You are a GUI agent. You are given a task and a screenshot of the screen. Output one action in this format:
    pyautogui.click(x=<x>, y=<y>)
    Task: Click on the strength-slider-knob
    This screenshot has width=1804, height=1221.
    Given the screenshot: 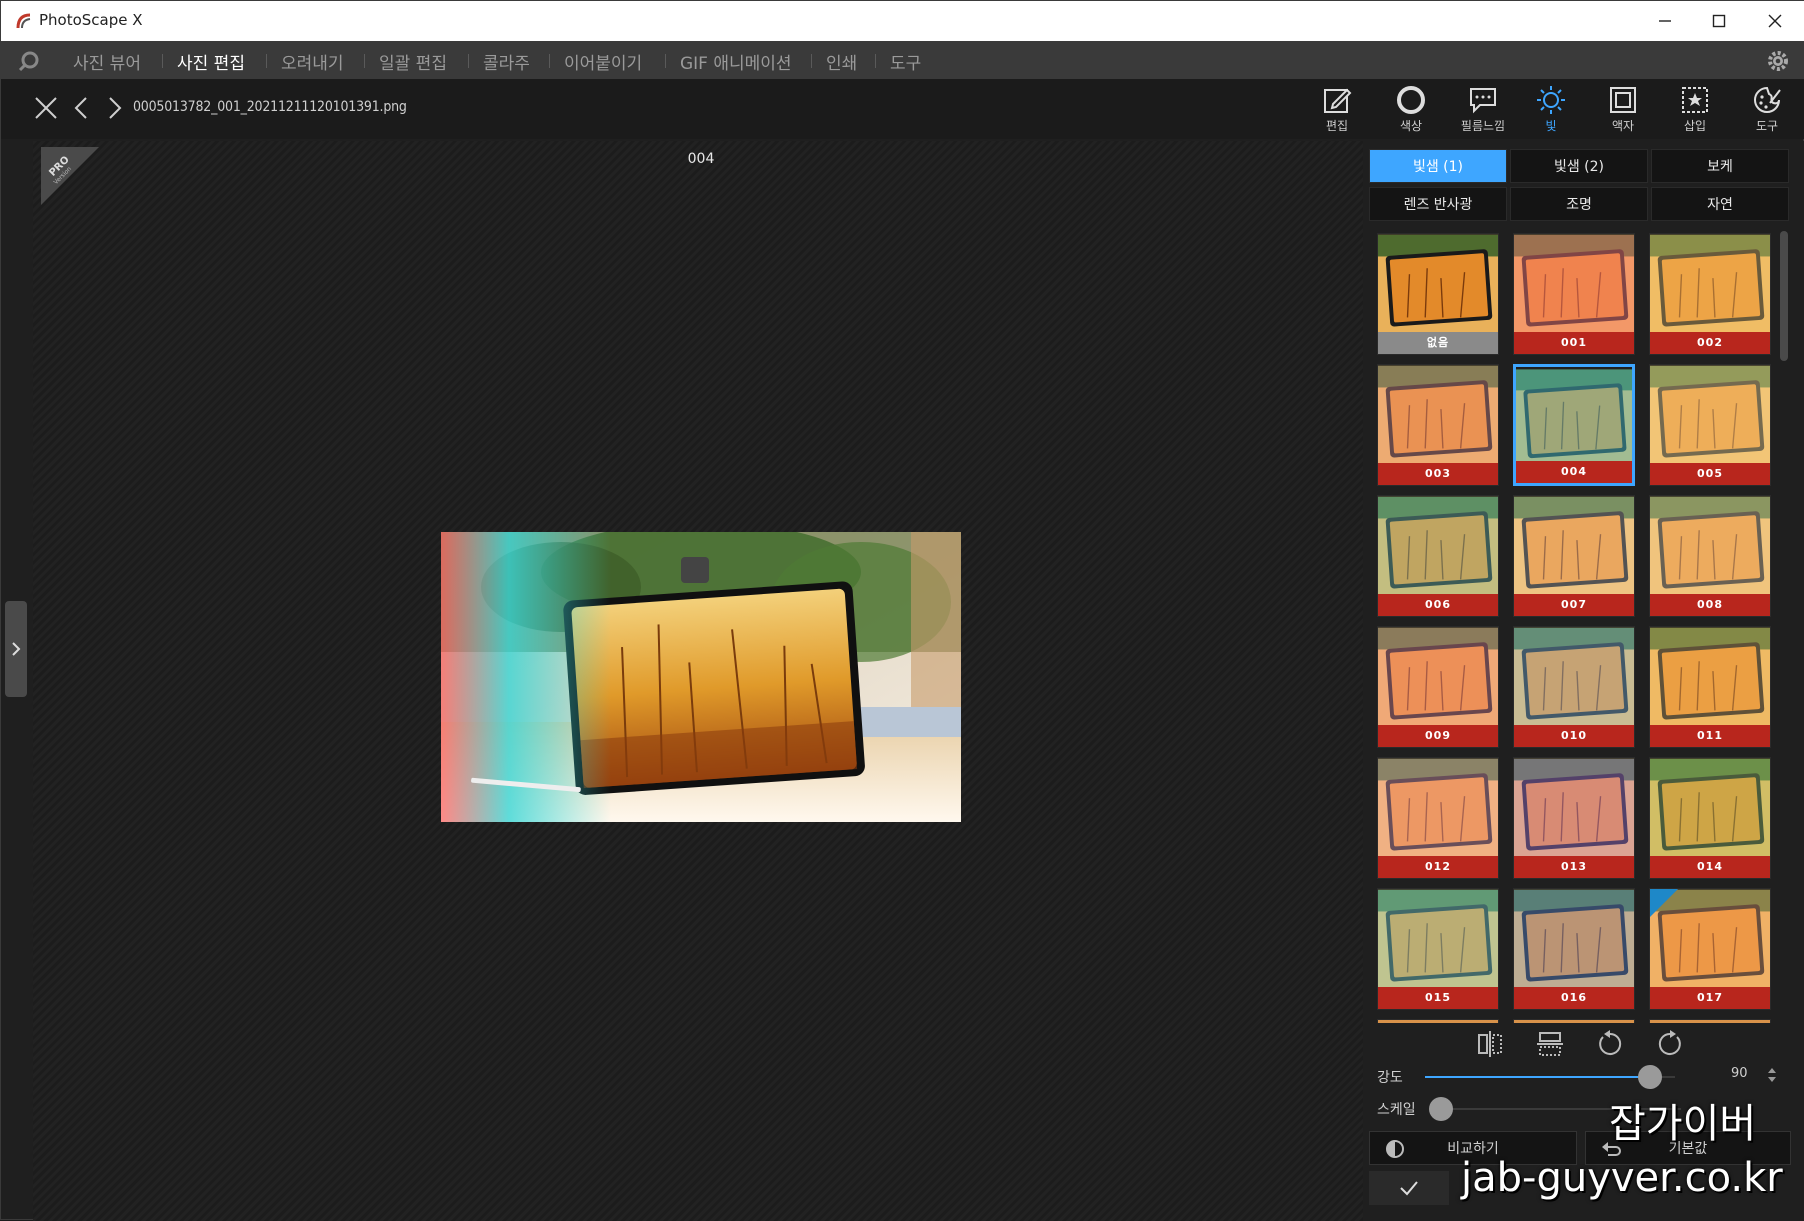 What is the action you would take?
    pyautogui.click(x=1650, y=1077)
    